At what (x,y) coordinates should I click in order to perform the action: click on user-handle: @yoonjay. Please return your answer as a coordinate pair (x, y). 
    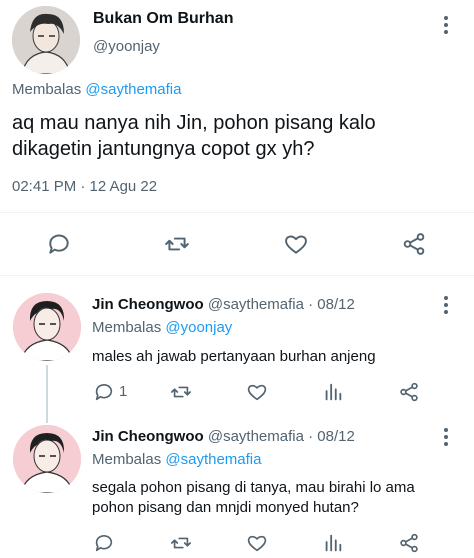
    Looking at the image, I should click on (126, 46).